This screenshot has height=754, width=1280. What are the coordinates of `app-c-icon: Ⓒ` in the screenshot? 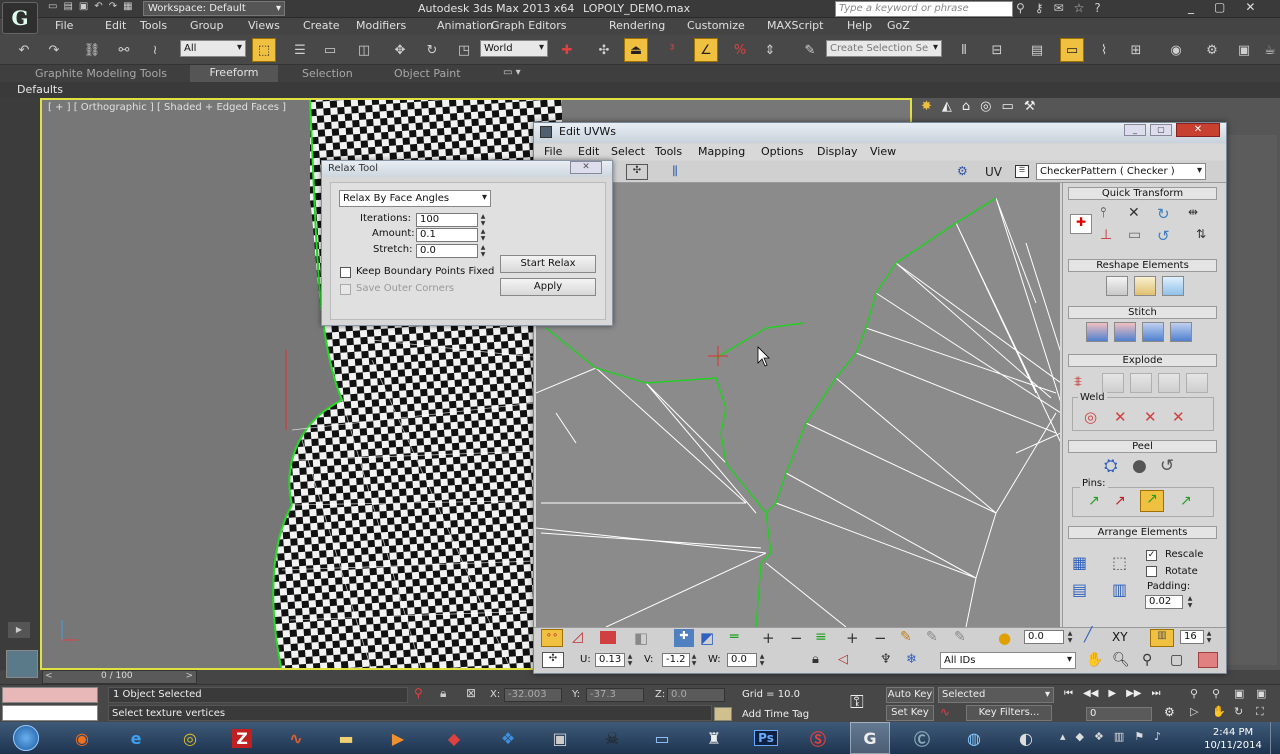 It's located at (922, 738).